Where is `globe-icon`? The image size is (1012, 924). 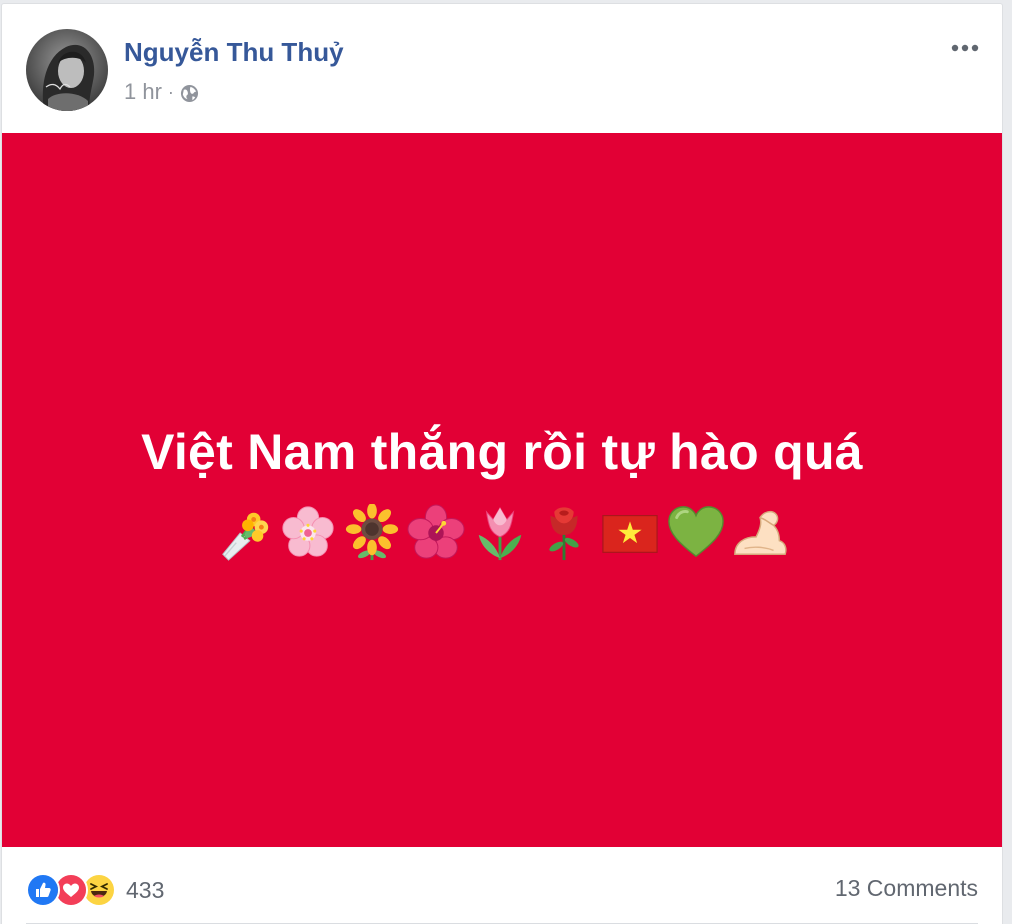
globe-icon is located at coordinates (189, 92).